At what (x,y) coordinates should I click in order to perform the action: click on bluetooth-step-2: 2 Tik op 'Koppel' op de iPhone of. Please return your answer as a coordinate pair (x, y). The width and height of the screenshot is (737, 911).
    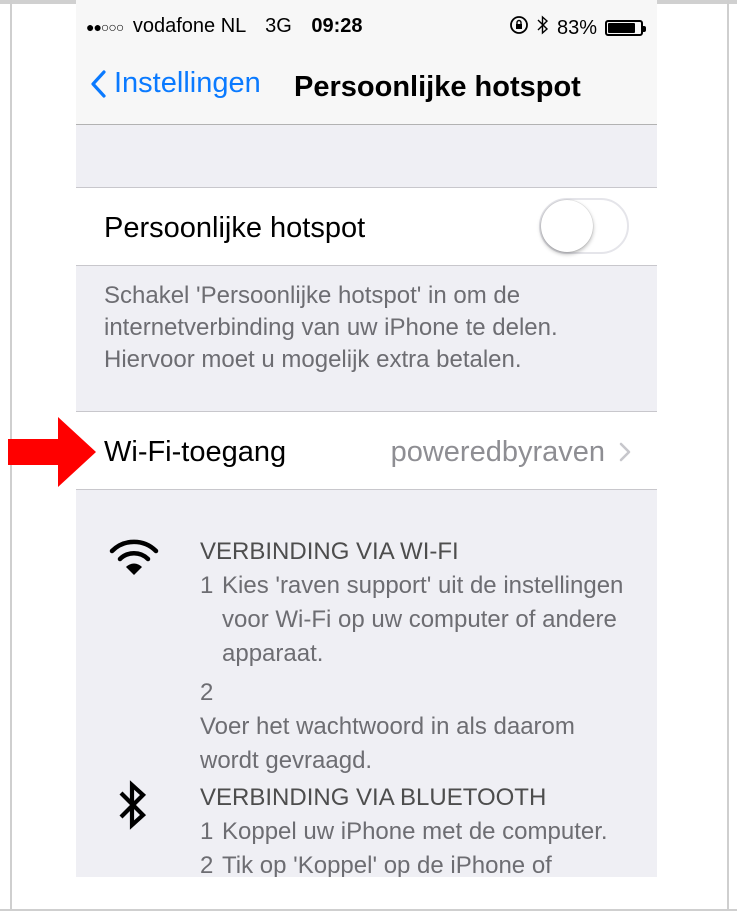
    Looking at the image, I should click on (428, 863).